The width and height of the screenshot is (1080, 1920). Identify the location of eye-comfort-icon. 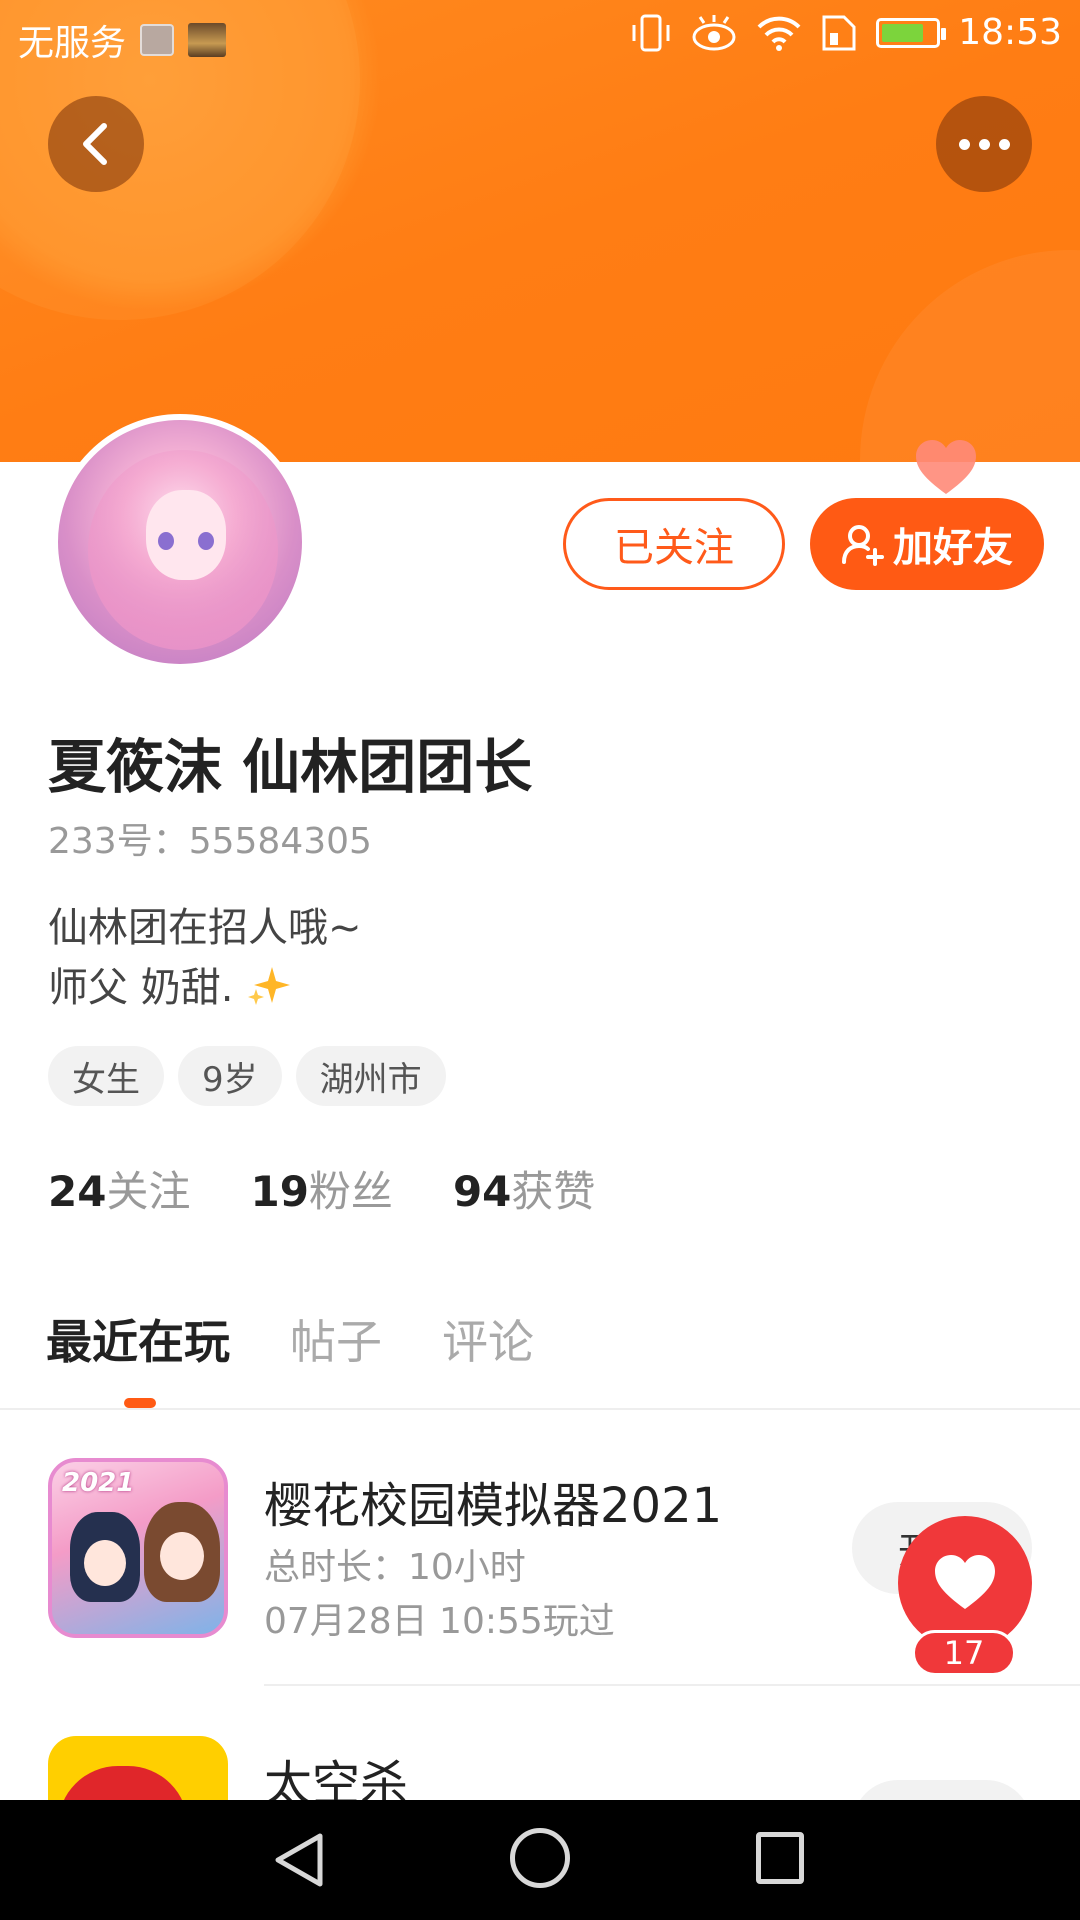
(714, 32).